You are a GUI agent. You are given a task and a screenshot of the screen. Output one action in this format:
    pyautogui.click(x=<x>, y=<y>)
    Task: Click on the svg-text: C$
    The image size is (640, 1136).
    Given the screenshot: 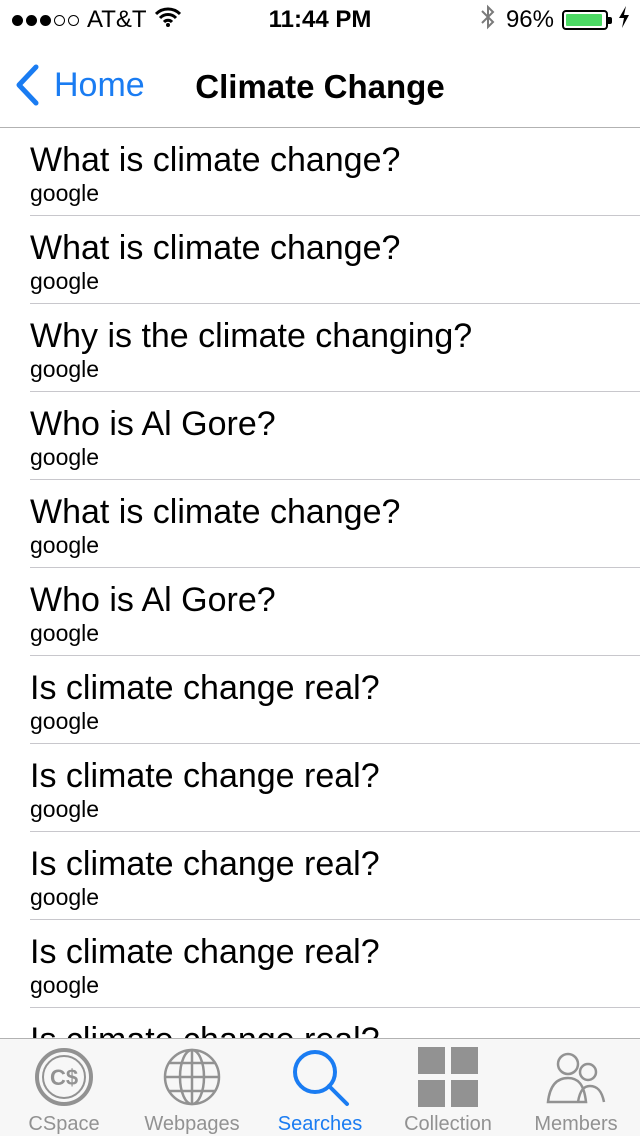 What is the action you would take?
    pyautogui.click(x=64, y=1077)
    